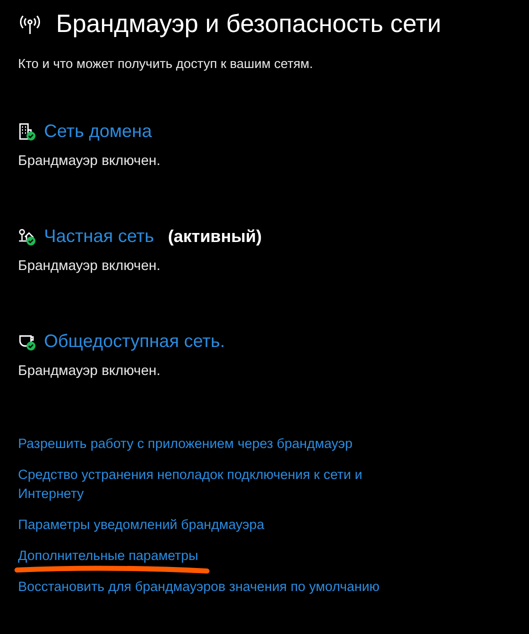  Describe the element at coordinates (27, 131) in the screenshot. I see `building-icon` at that location.